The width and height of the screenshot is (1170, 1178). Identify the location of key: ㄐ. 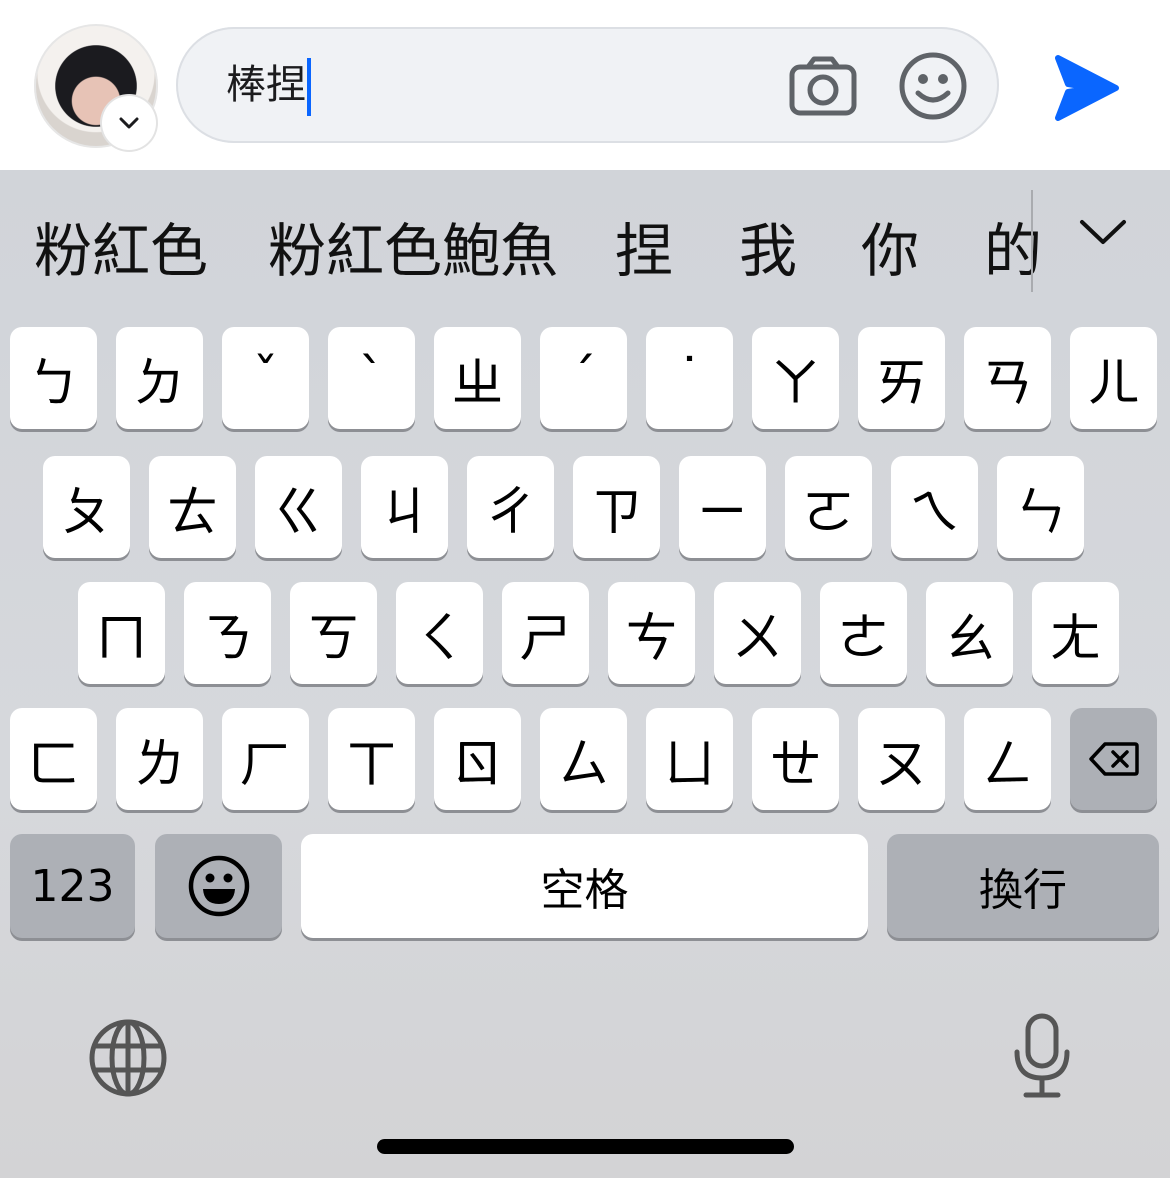
(404, 507).